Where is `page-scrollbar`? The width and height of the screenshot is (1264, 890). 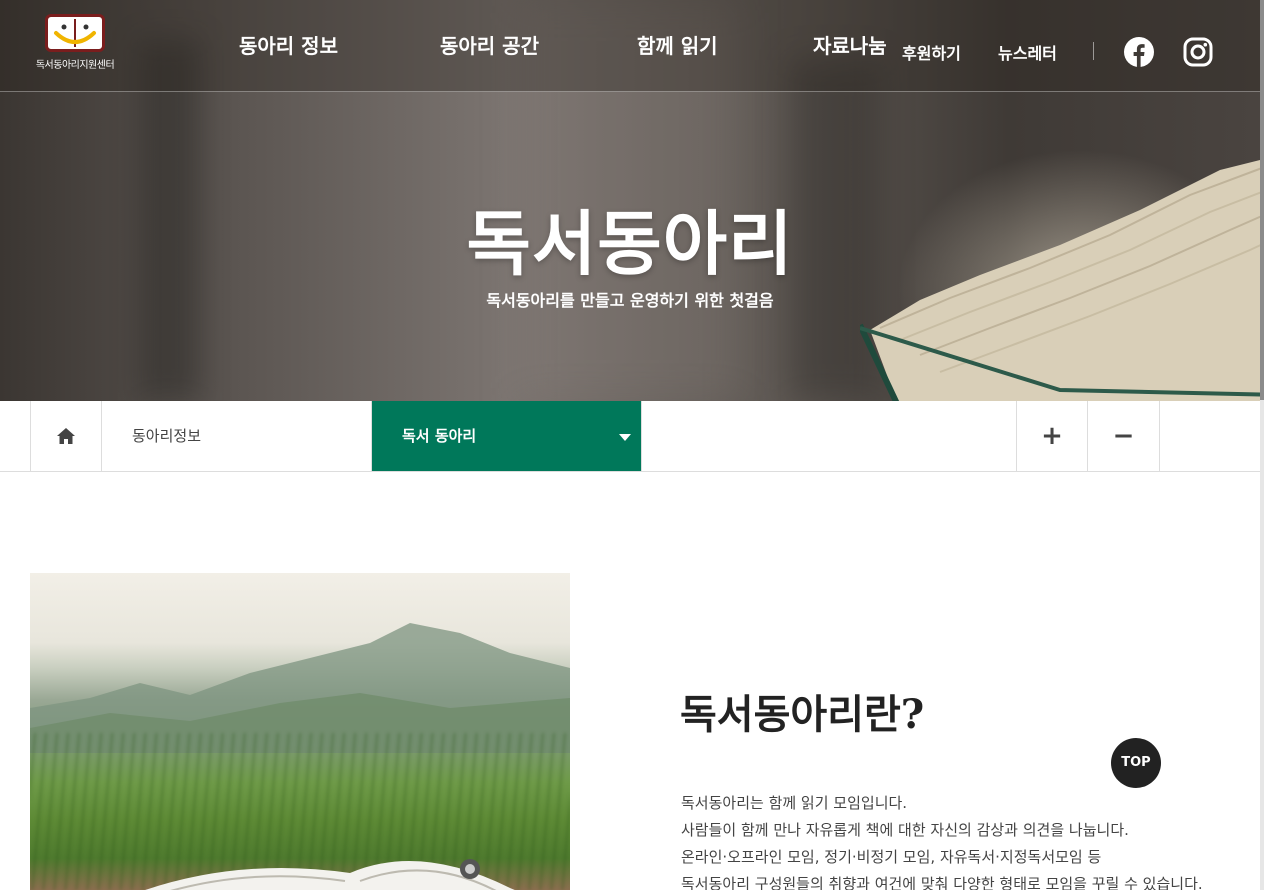
page-scrollbar is located at coordinates (1262, 445).